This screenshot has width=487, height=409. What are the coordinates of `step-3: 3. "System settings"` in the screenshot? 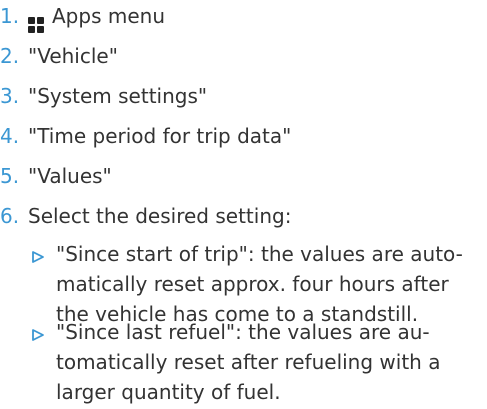 It's located at (103, 96).